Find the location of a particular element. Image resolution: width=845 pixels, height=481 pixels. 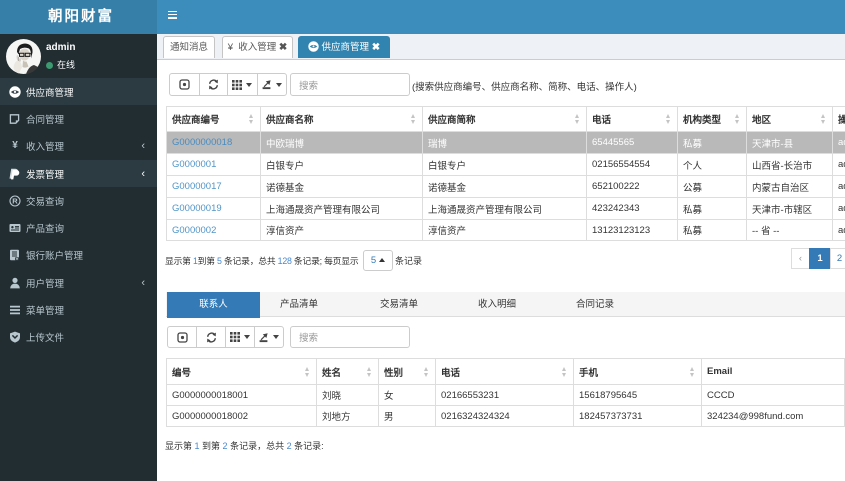

svg-text: R is located at coordinates (15, 200).